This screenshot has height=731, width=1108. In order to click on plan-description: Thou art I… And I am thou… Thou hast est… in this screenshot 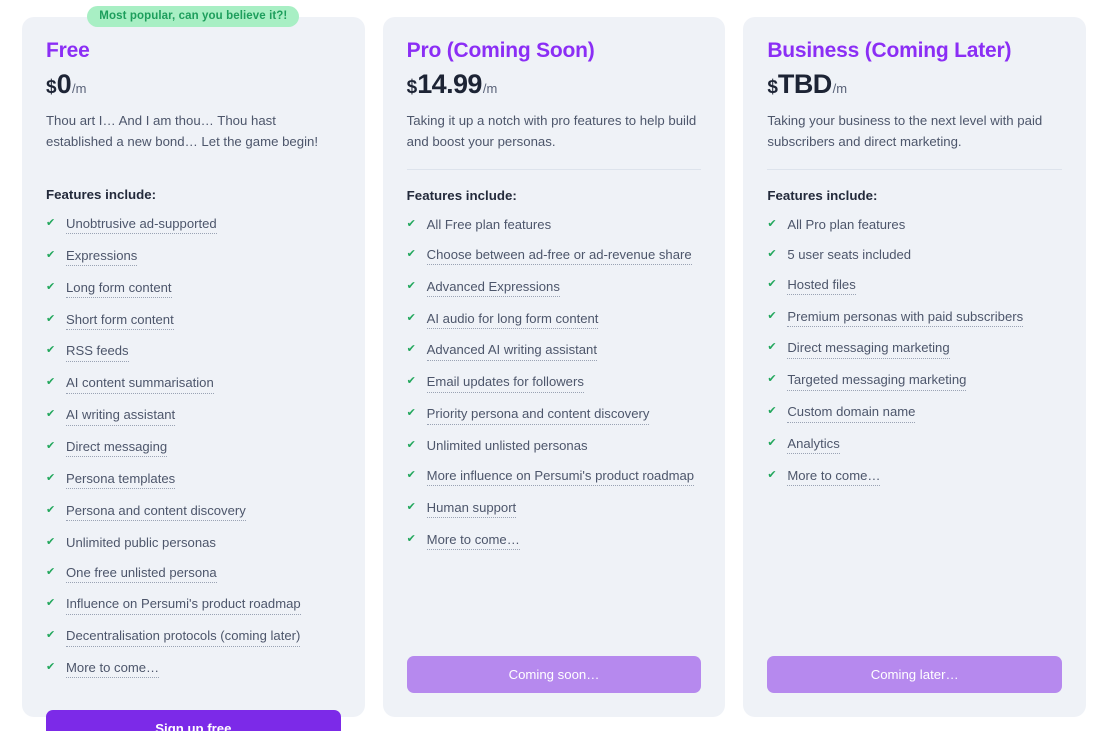, I will do `click(182, 131)`.